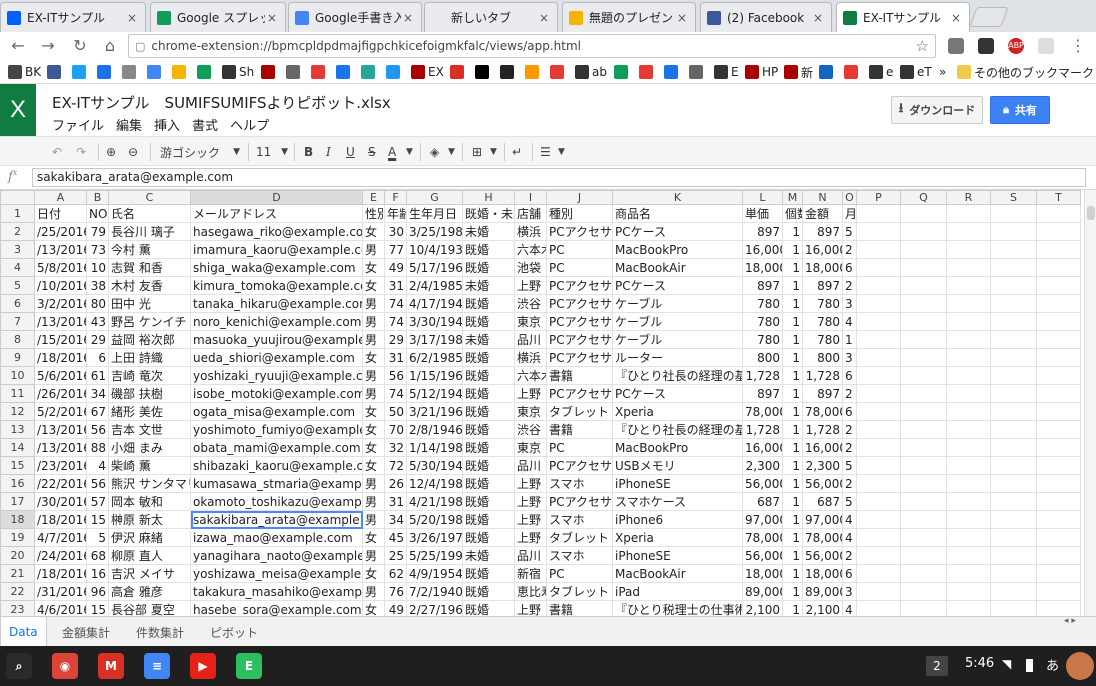 The width and height of the screenshot is (1096, 686). Describe the element at coordinates (60, 501) in the screenshot. I see `cell: /30/2016` at that location.